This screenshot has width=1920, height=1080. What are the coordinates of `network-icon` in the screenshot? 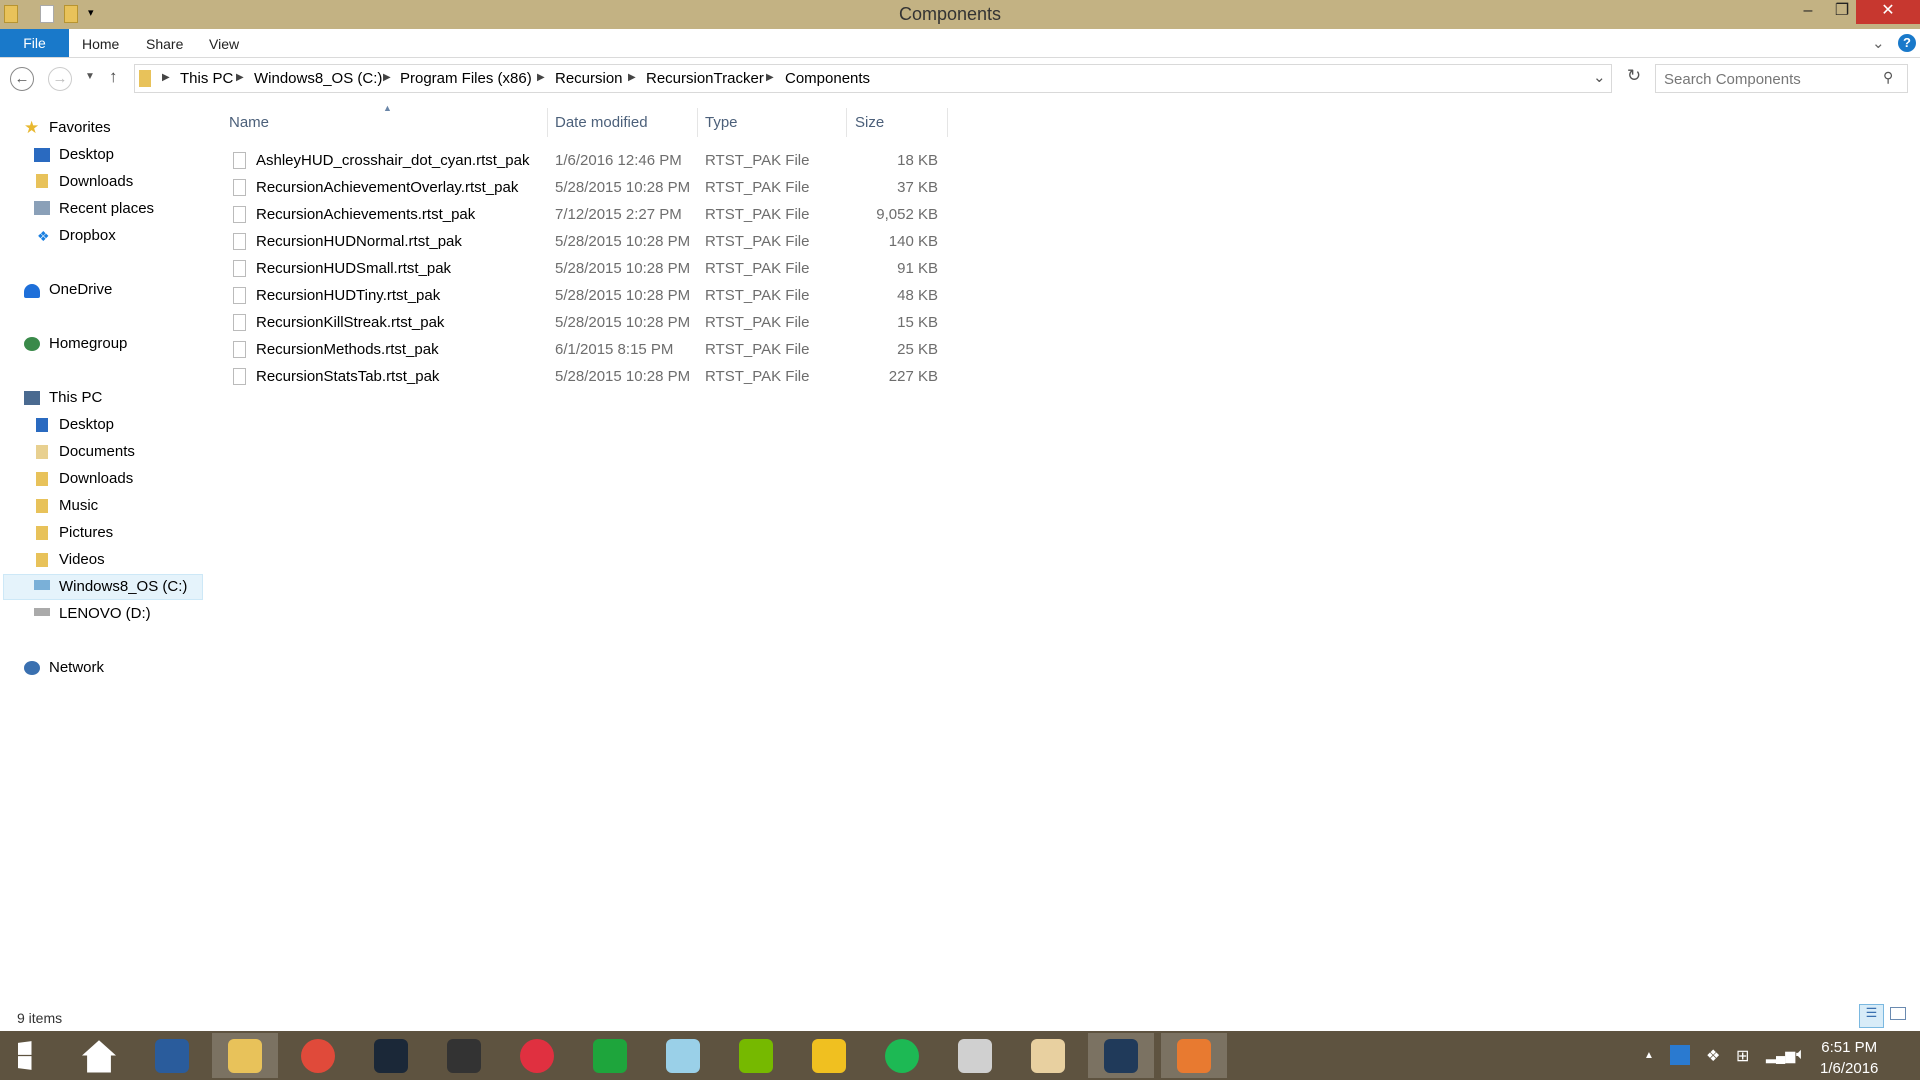 It's located at (32, 668).